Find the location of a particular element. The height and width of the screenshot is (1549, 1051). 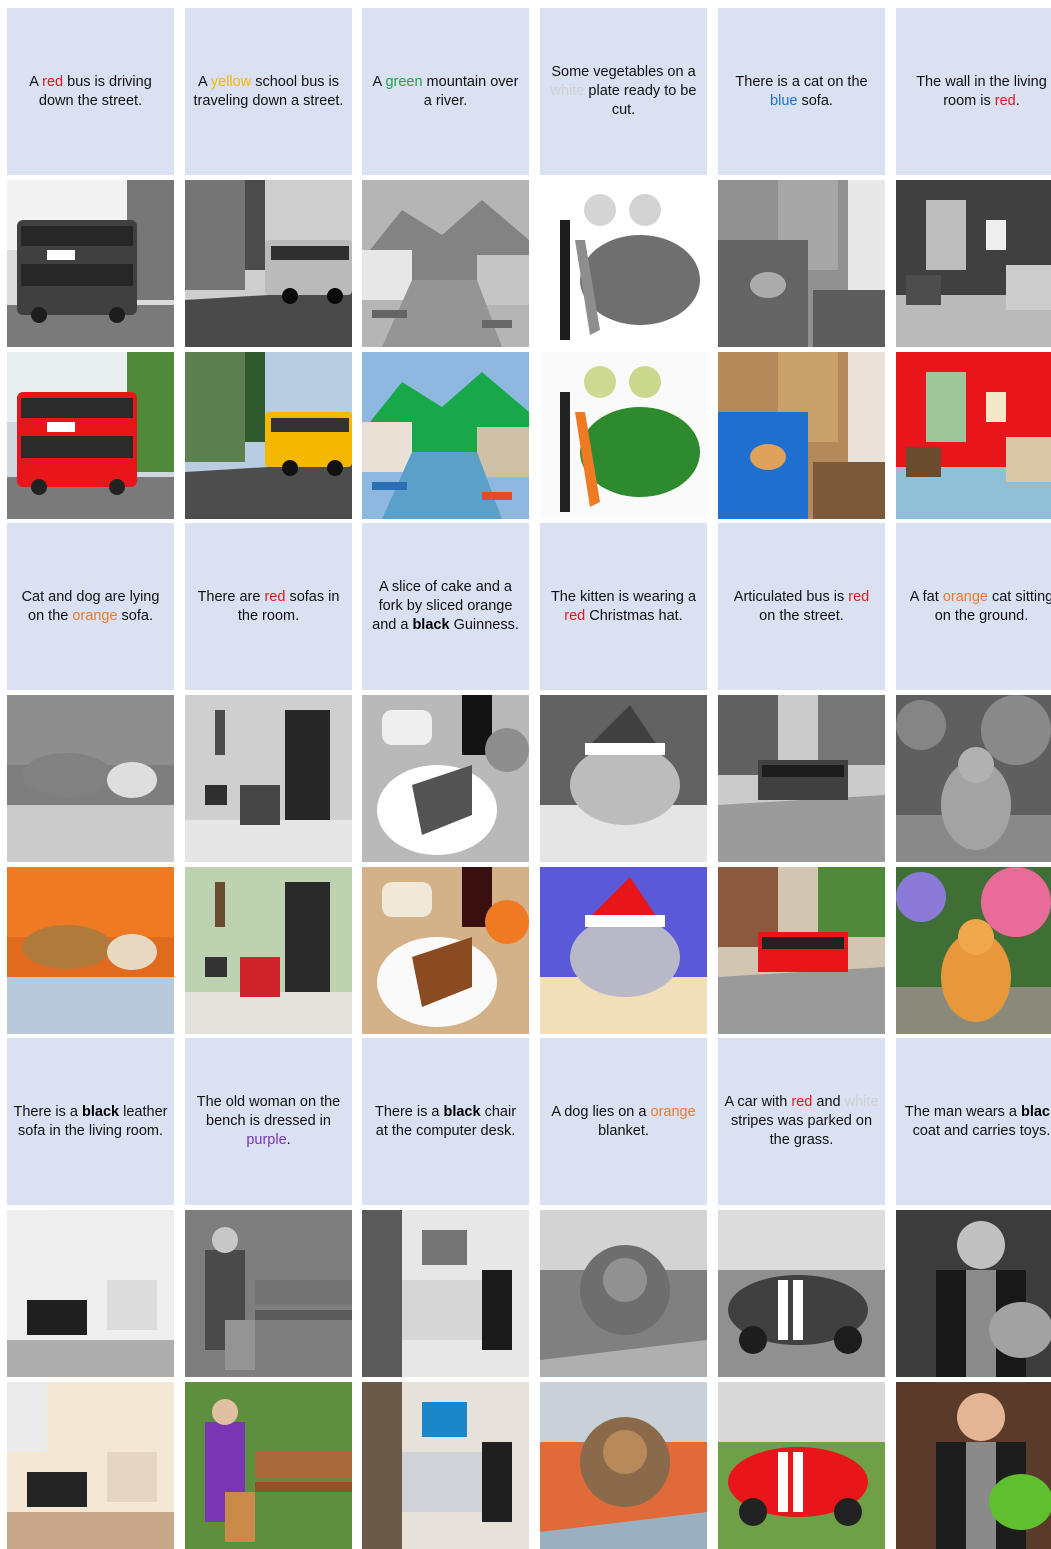

caption-card: The wall in the living room is red. is located at coordinates (973, 91).